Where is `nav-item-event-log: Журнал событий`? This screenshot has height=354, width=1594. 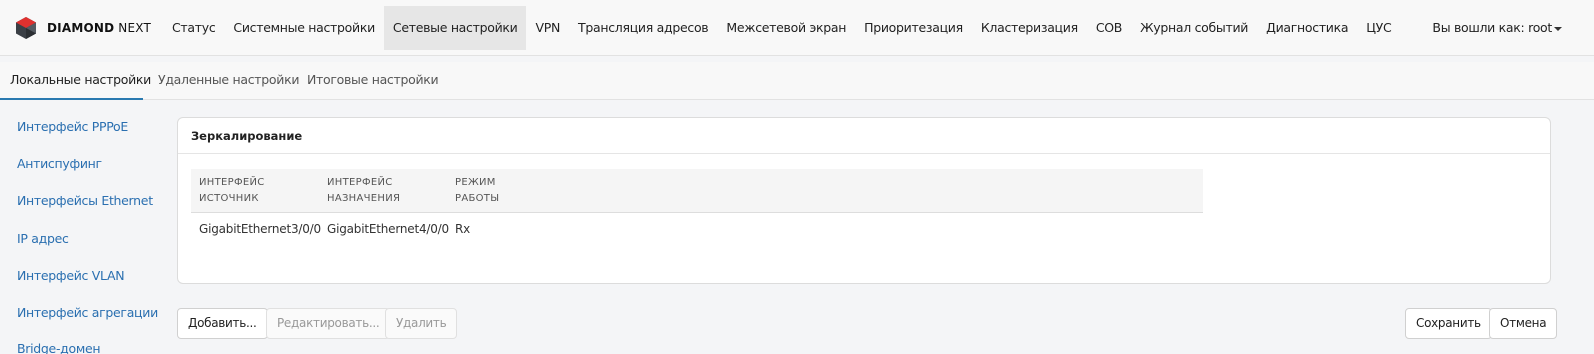 nav-item-event-log: Журнал событий is located at coordinates (1194, 28).